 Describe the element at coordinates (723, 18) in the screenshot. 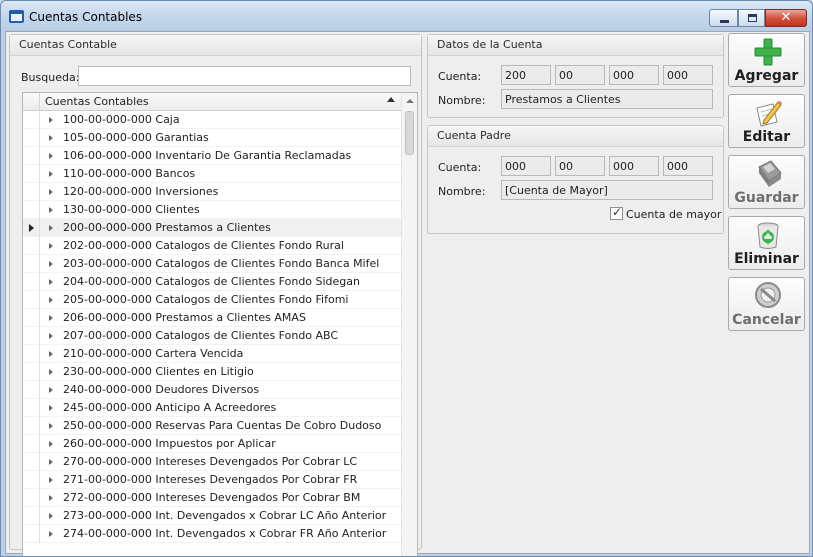

I see `minimize-button` at that location.